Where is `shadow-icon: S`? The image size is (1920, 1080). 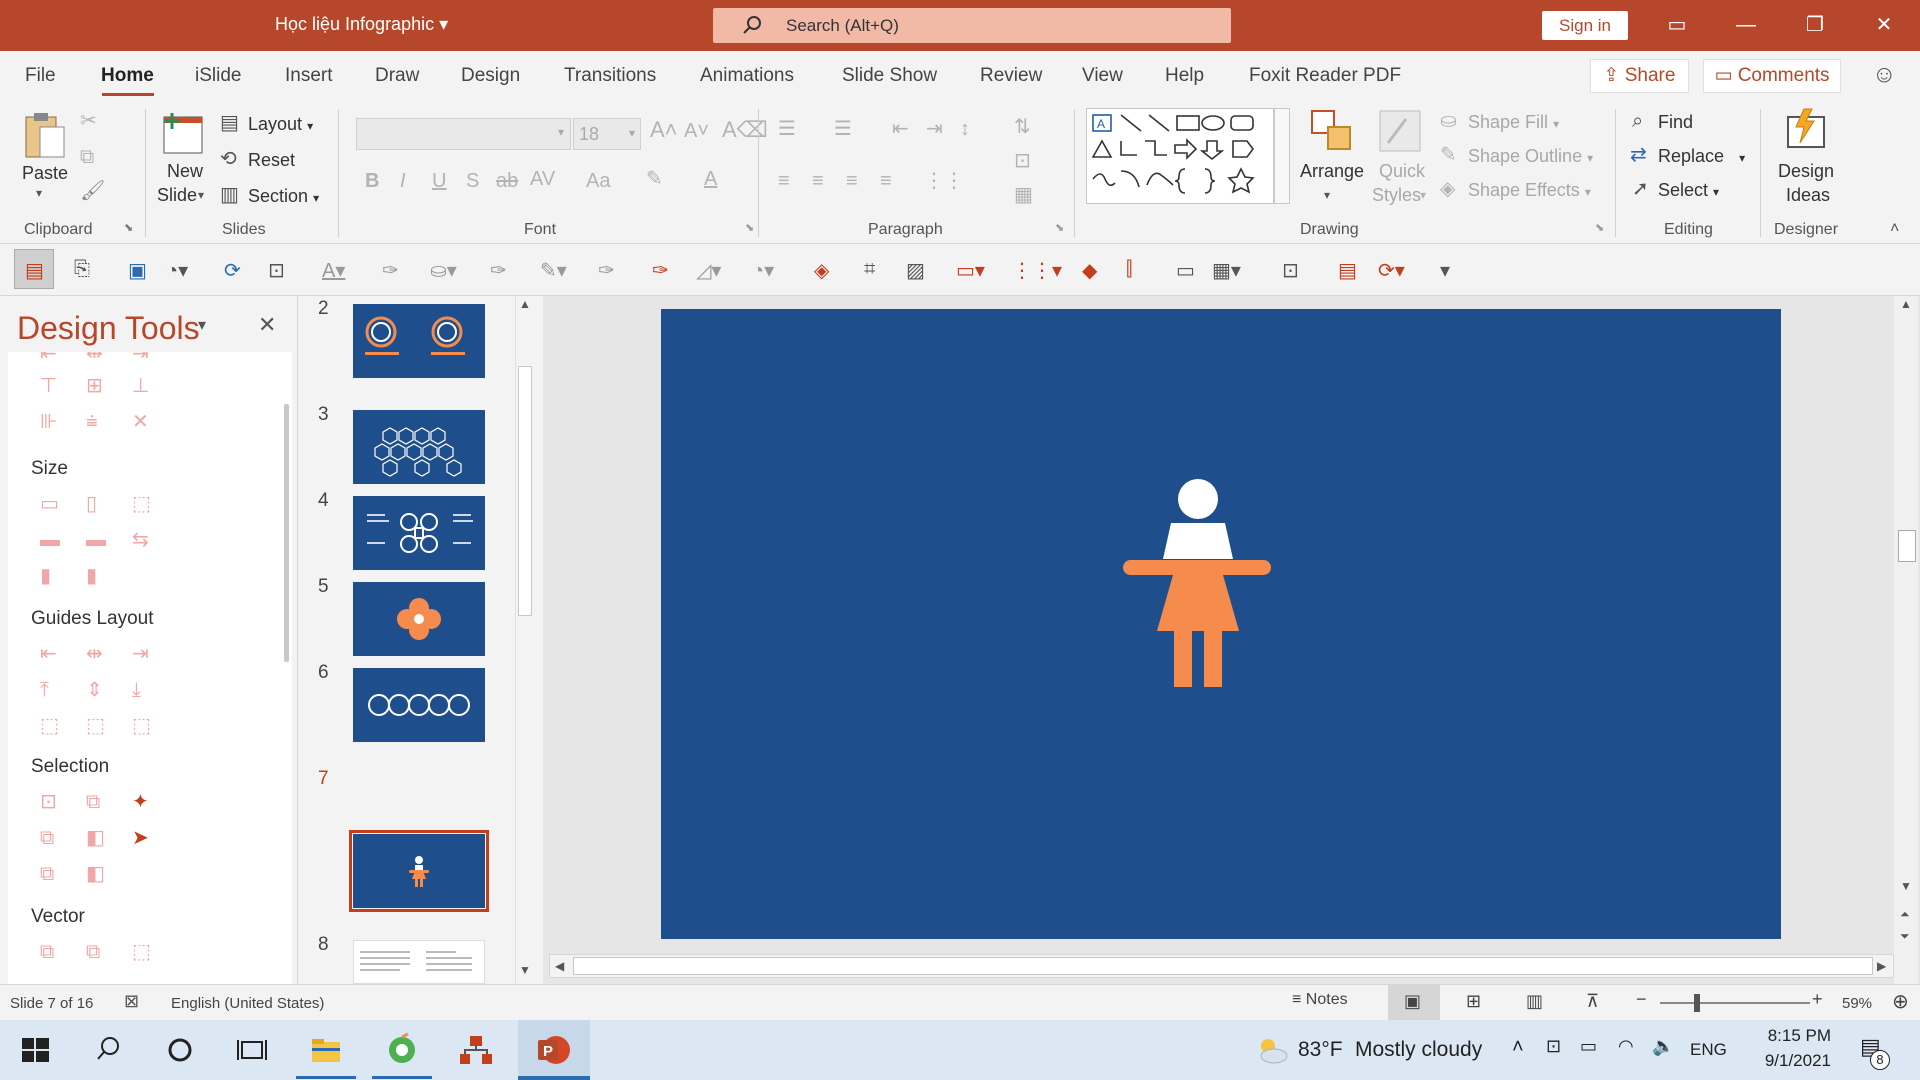
shadow-icon: S is located at coordinates (472, 181).